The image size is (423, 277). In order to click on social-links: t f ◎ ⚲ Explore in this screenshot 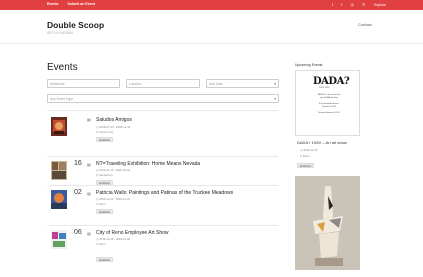, I will do `click(362, 4)`.